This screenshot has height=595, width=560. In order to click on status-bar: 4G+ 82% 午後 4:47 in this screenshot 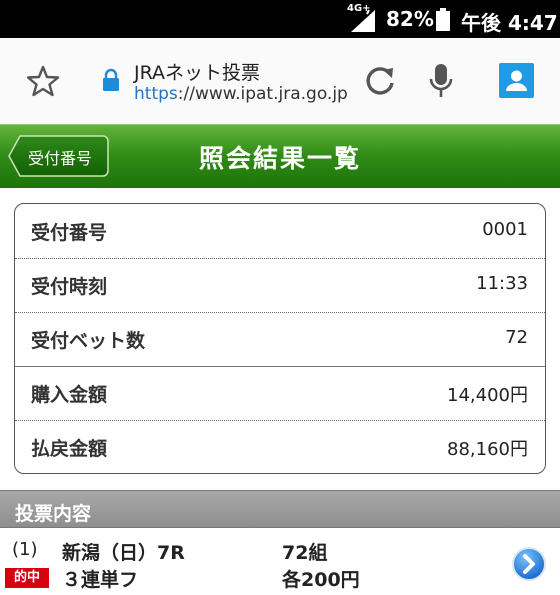, I will do `click(280, 19)`.